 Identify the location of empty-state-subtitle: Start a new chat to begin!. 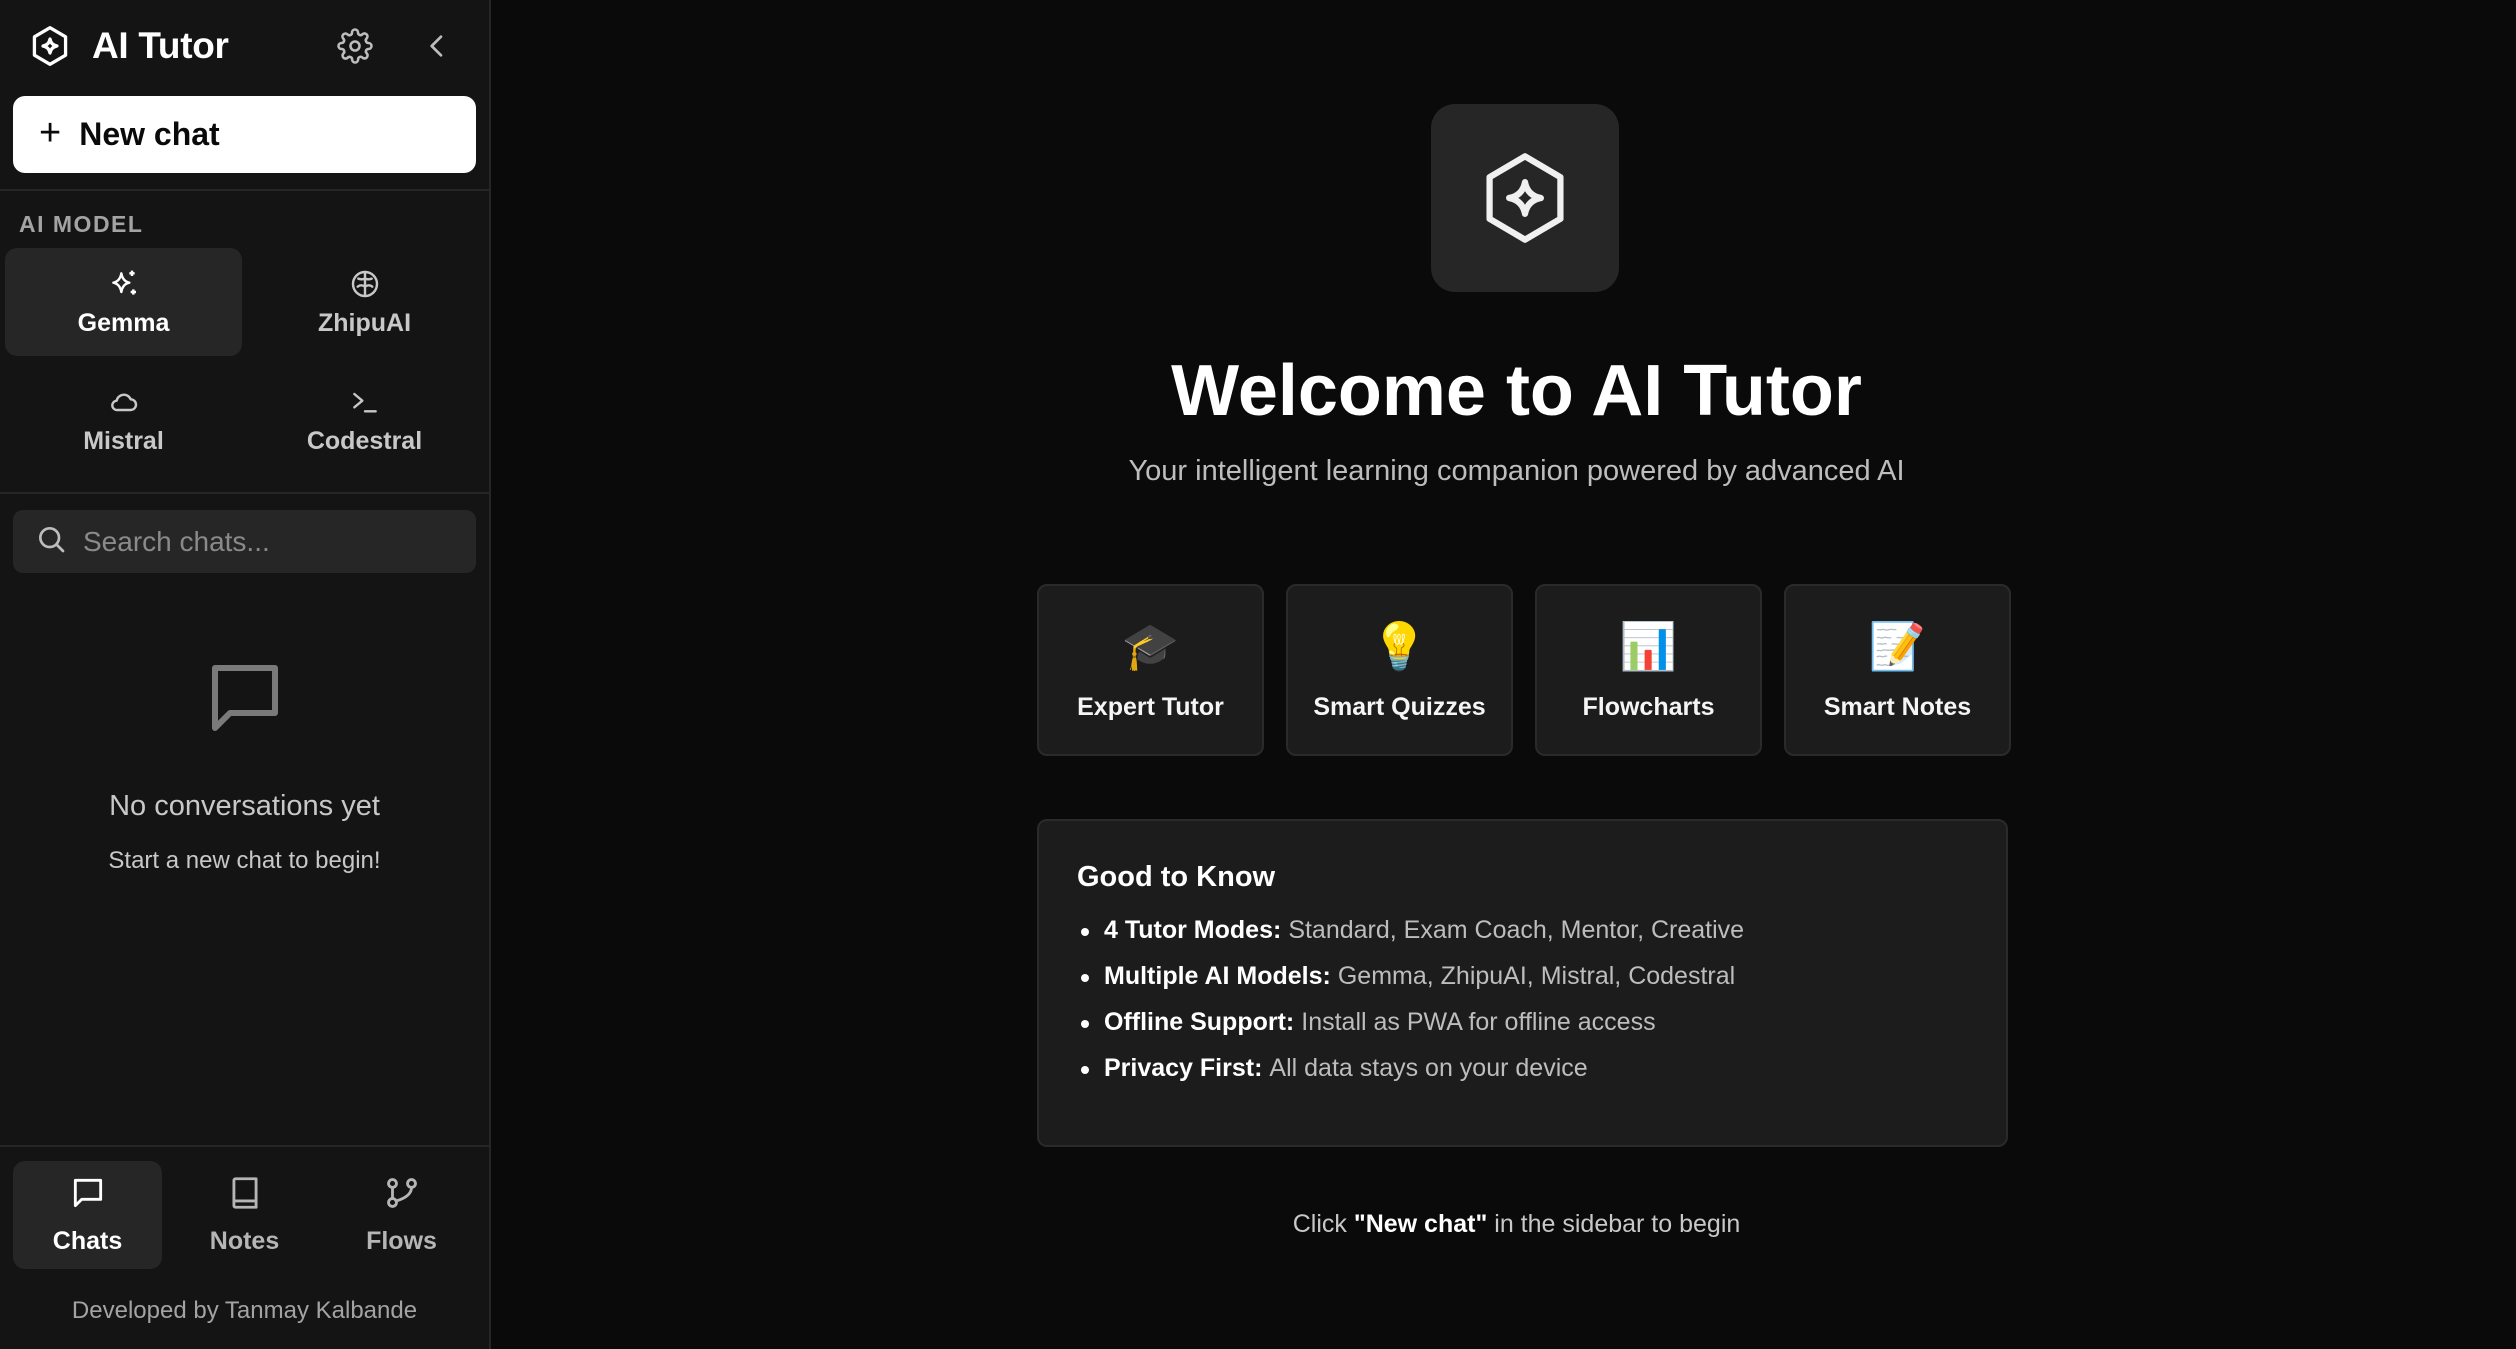
(244, 860).